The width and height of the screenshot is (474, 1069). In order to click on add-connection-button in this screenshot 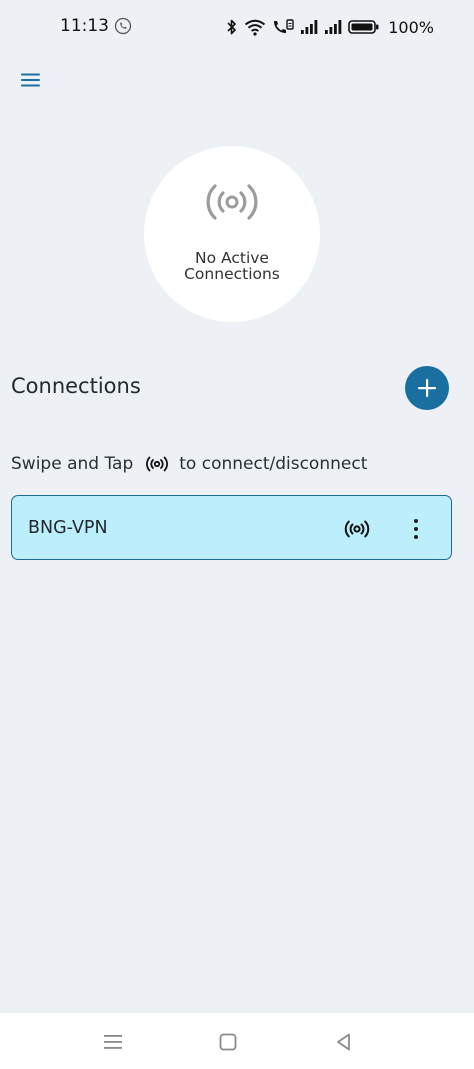, I will do `click(427, 388)`.